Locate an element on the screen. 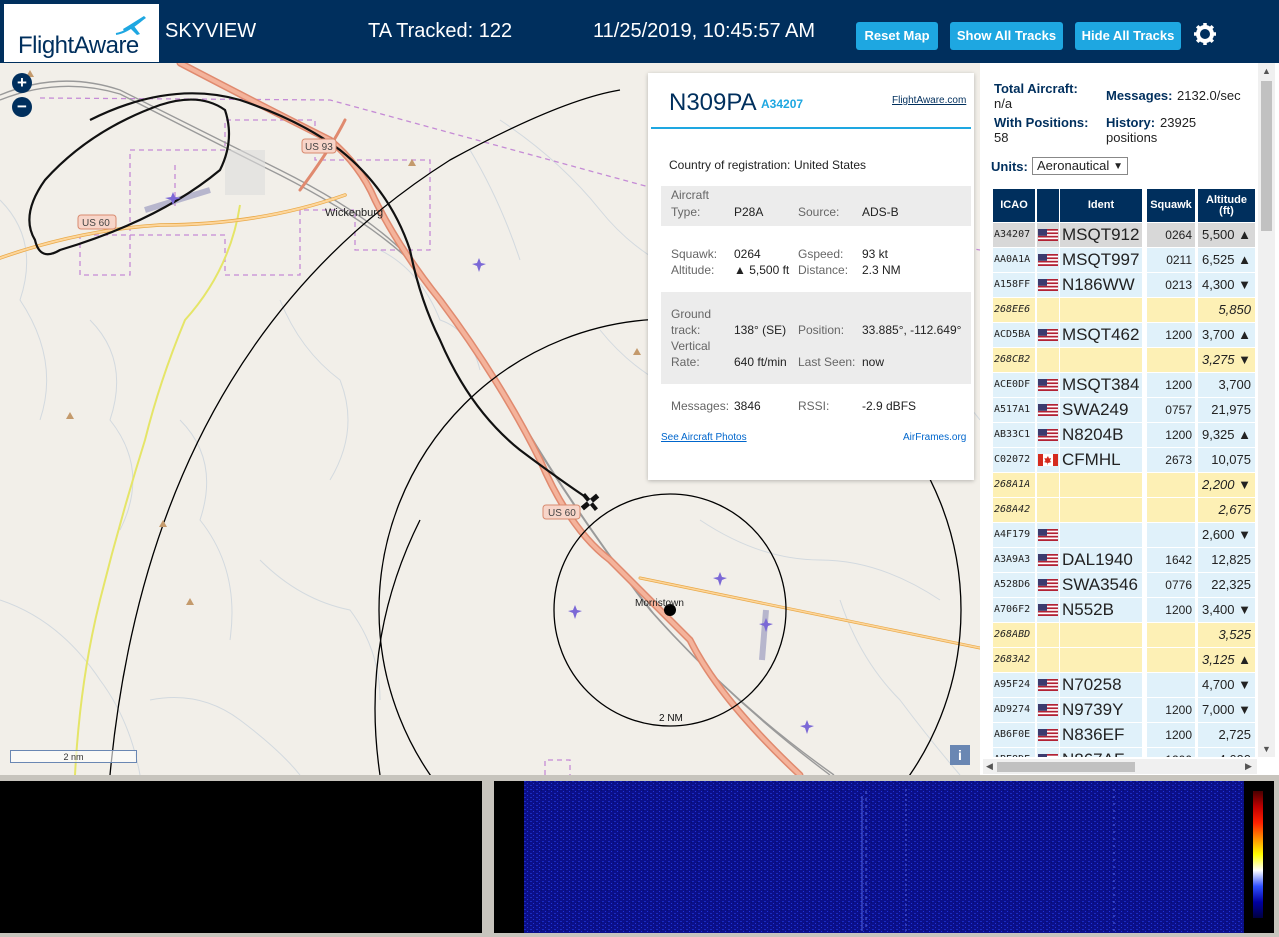  horizontal-scrollbar: ◀ ▶ is located at coordinates (1120, 766).